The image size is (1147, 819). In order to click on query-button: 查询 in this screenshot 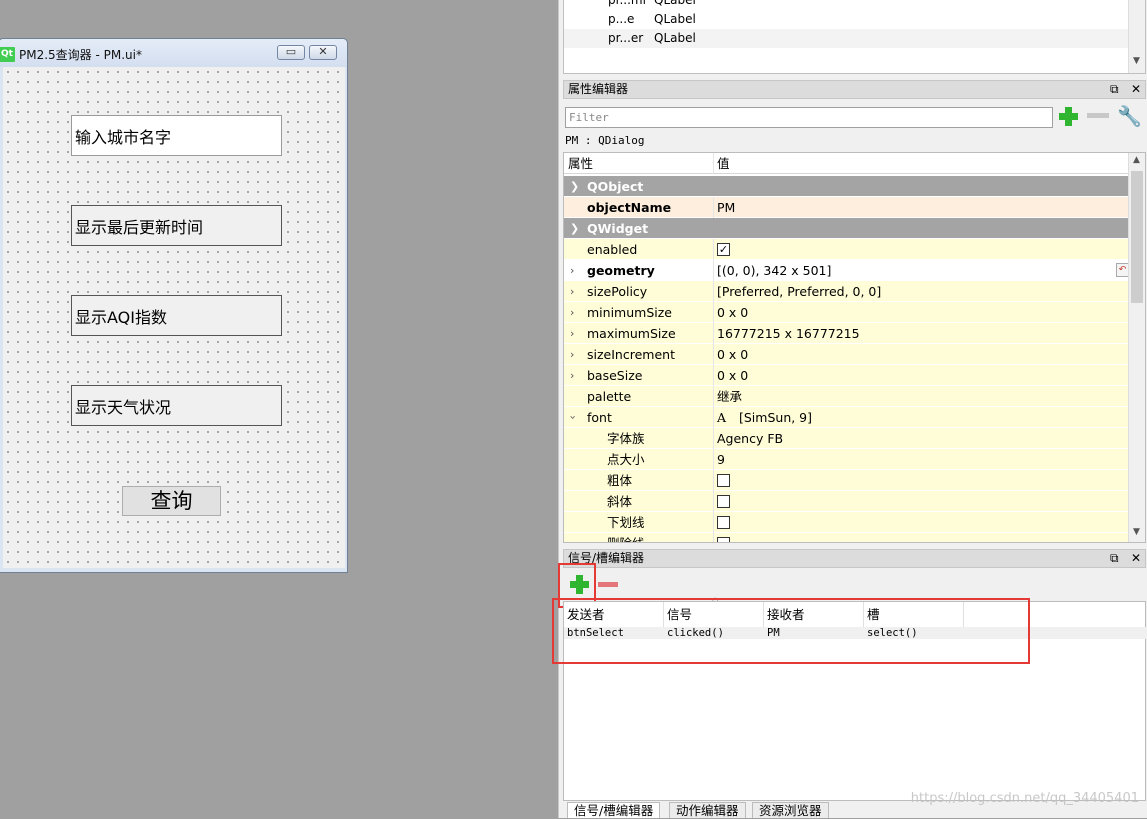, I will do `click(171, 501)`.